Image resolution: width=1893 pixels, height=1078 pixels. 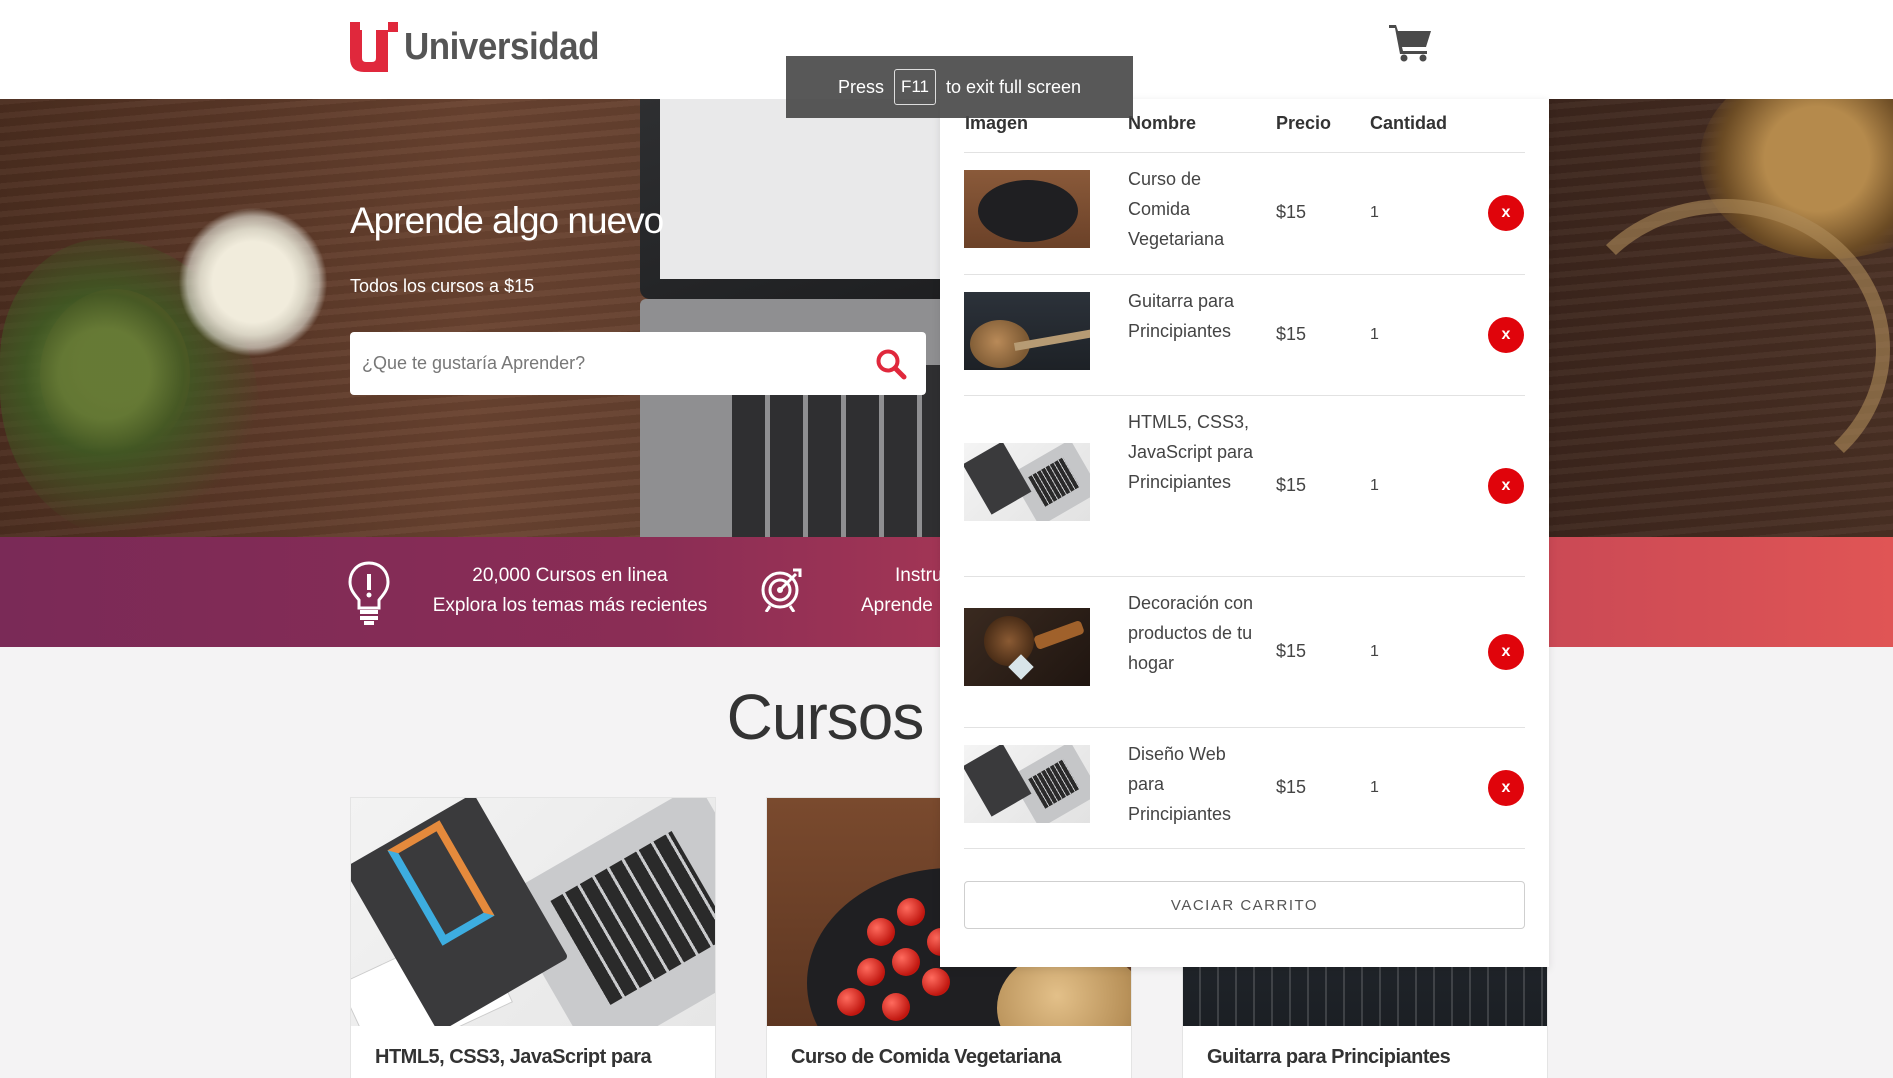 What do you see at coordinates (1244, 905) in the screenshot?
I see `empty-cart-button: VACIAR CARRITO` at bounding box center [1244, 905].